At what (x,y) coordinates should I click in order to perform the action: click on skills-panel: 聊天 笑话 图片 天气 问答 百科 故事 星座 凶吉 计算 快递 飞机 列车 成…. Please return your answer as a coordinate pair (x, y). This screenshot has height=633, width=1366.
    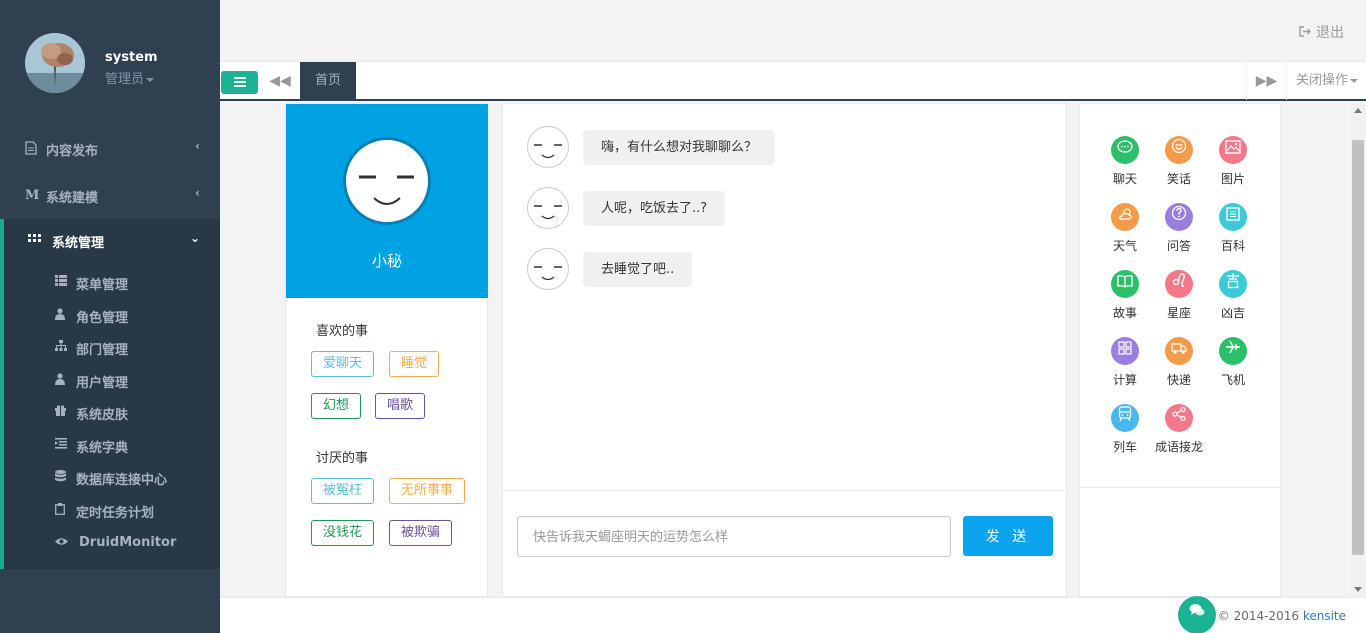
    Looking at the image, I should click on (1180, 350).